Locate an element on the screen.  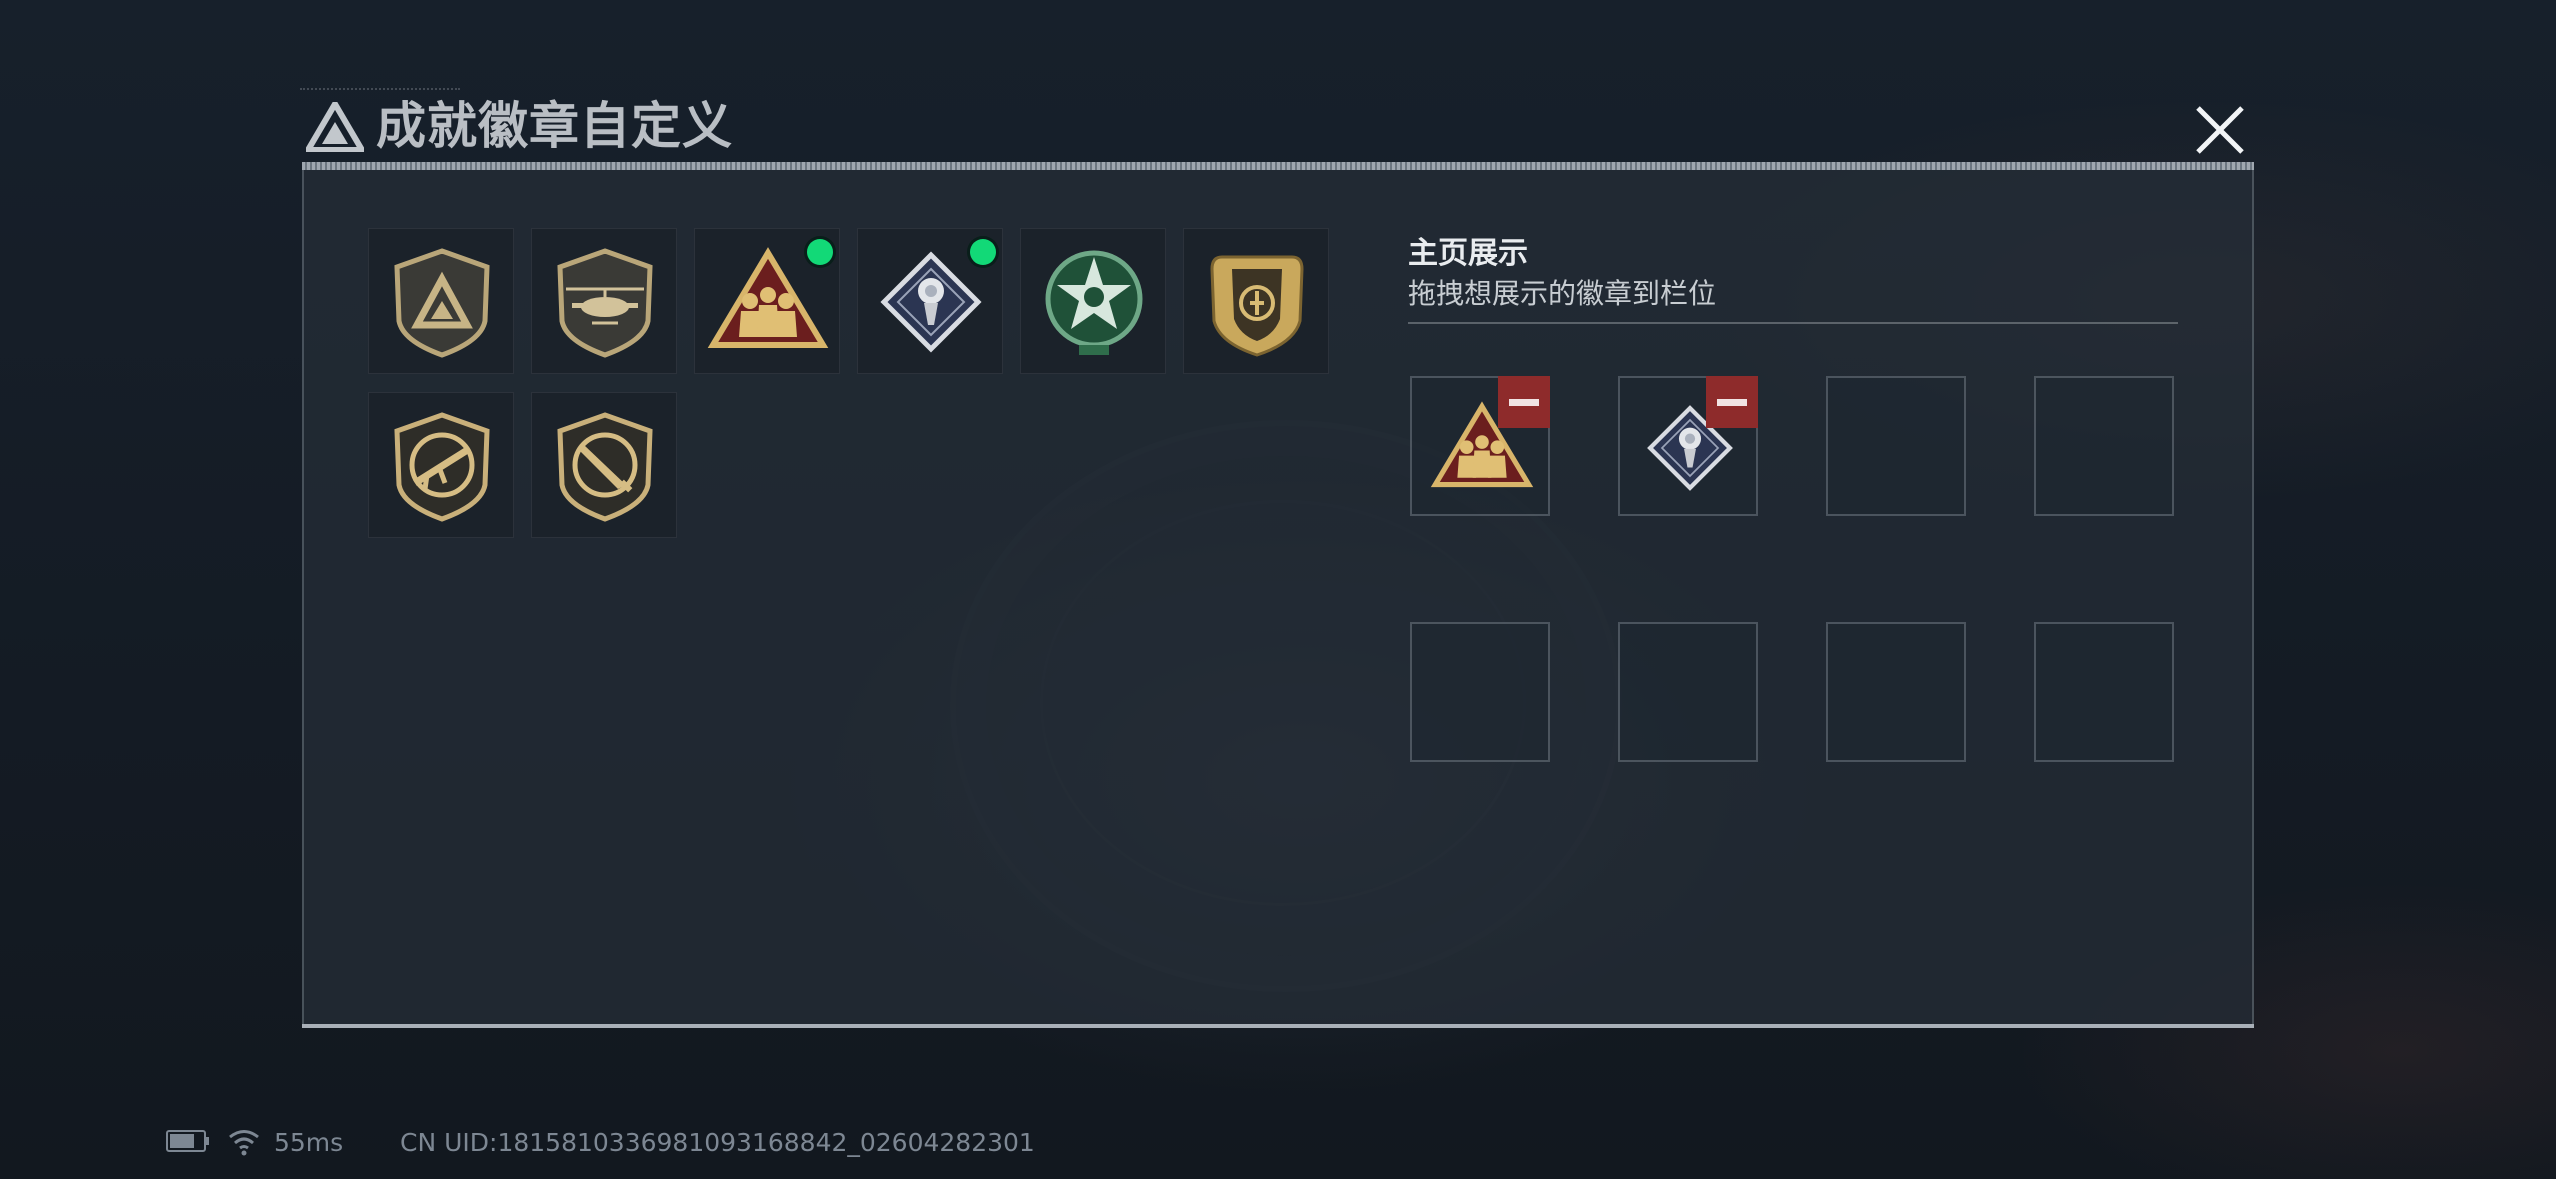
panel-bottom-rule is located at coordinates (1278, 1026).